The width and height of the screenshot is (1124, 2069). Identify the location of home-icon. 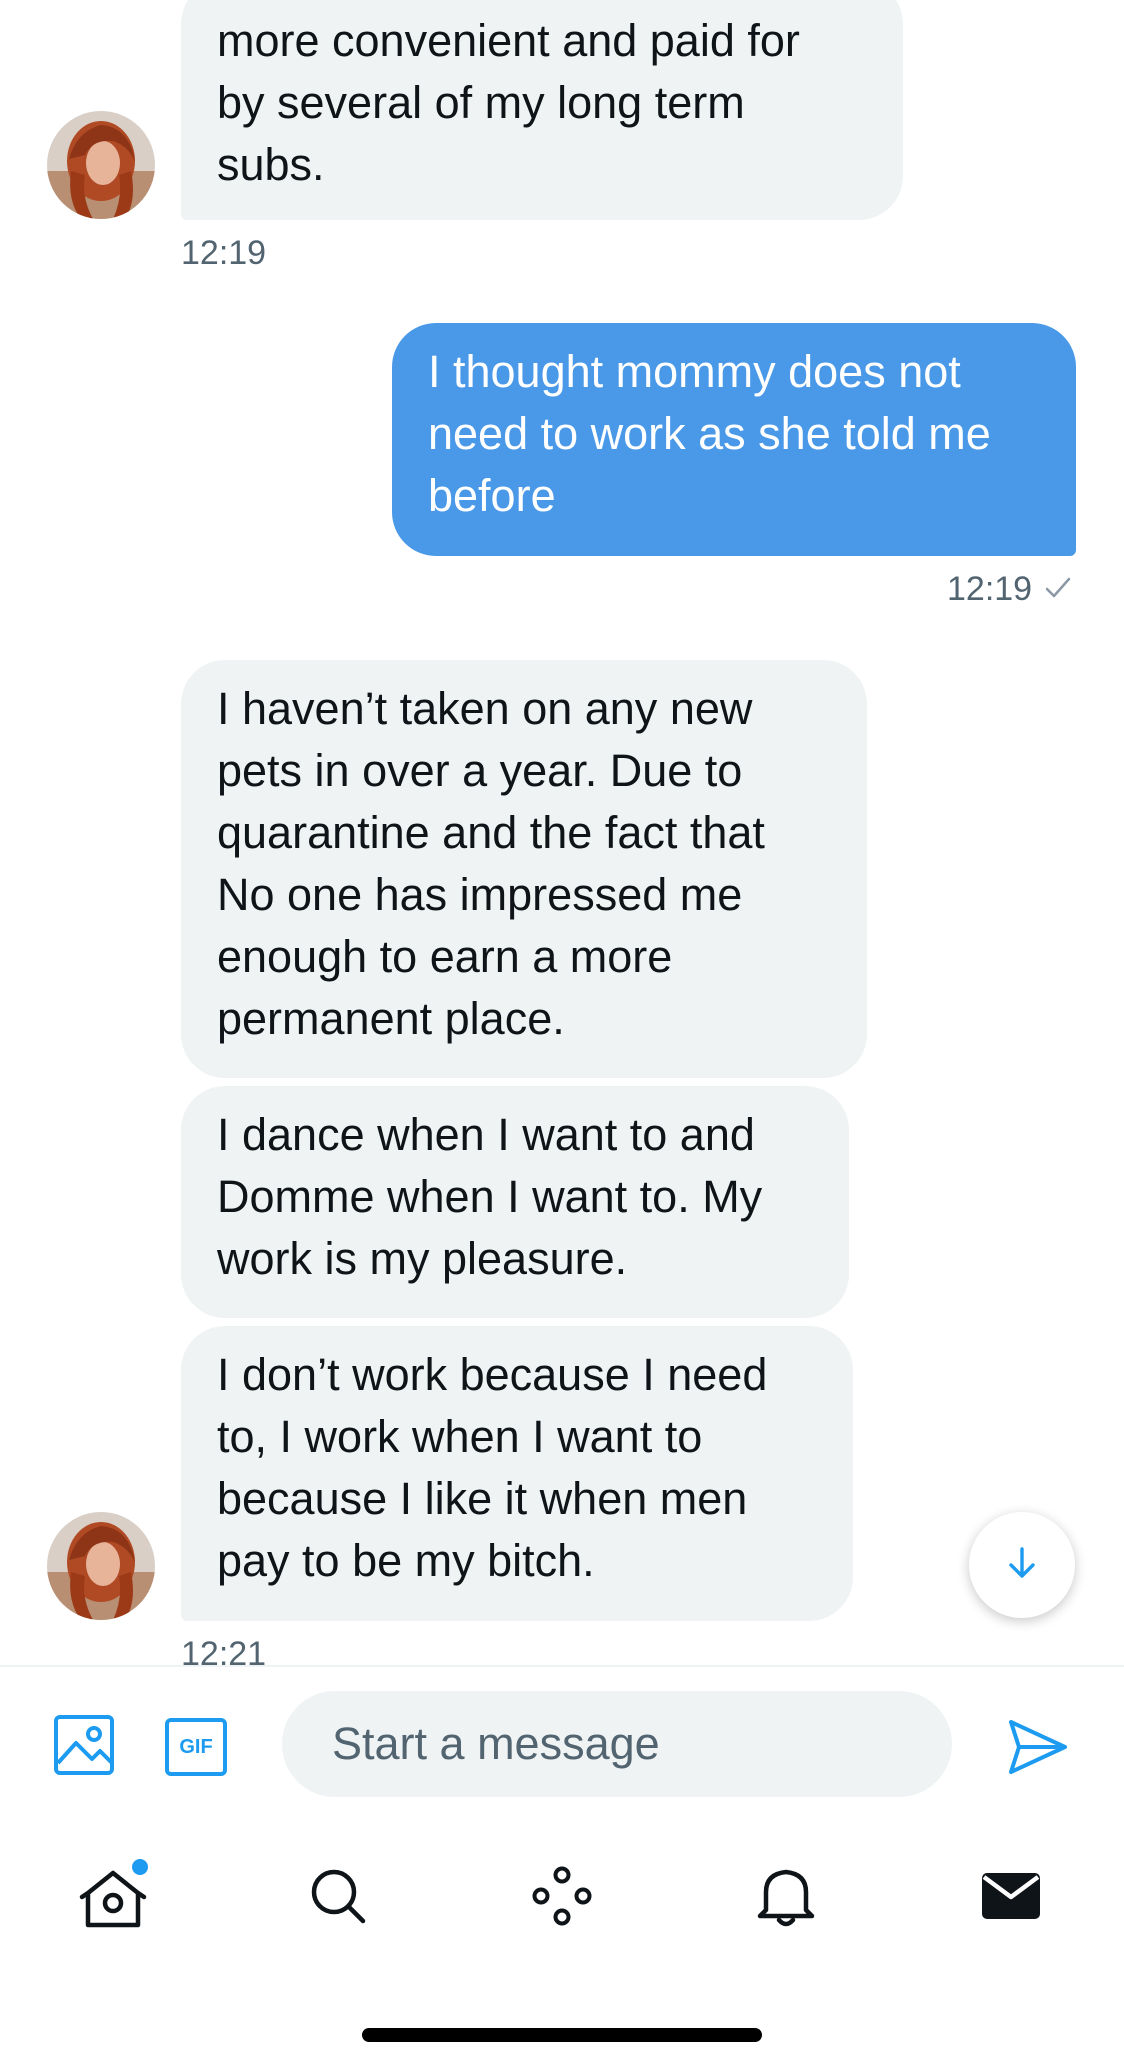
(113, 1896).